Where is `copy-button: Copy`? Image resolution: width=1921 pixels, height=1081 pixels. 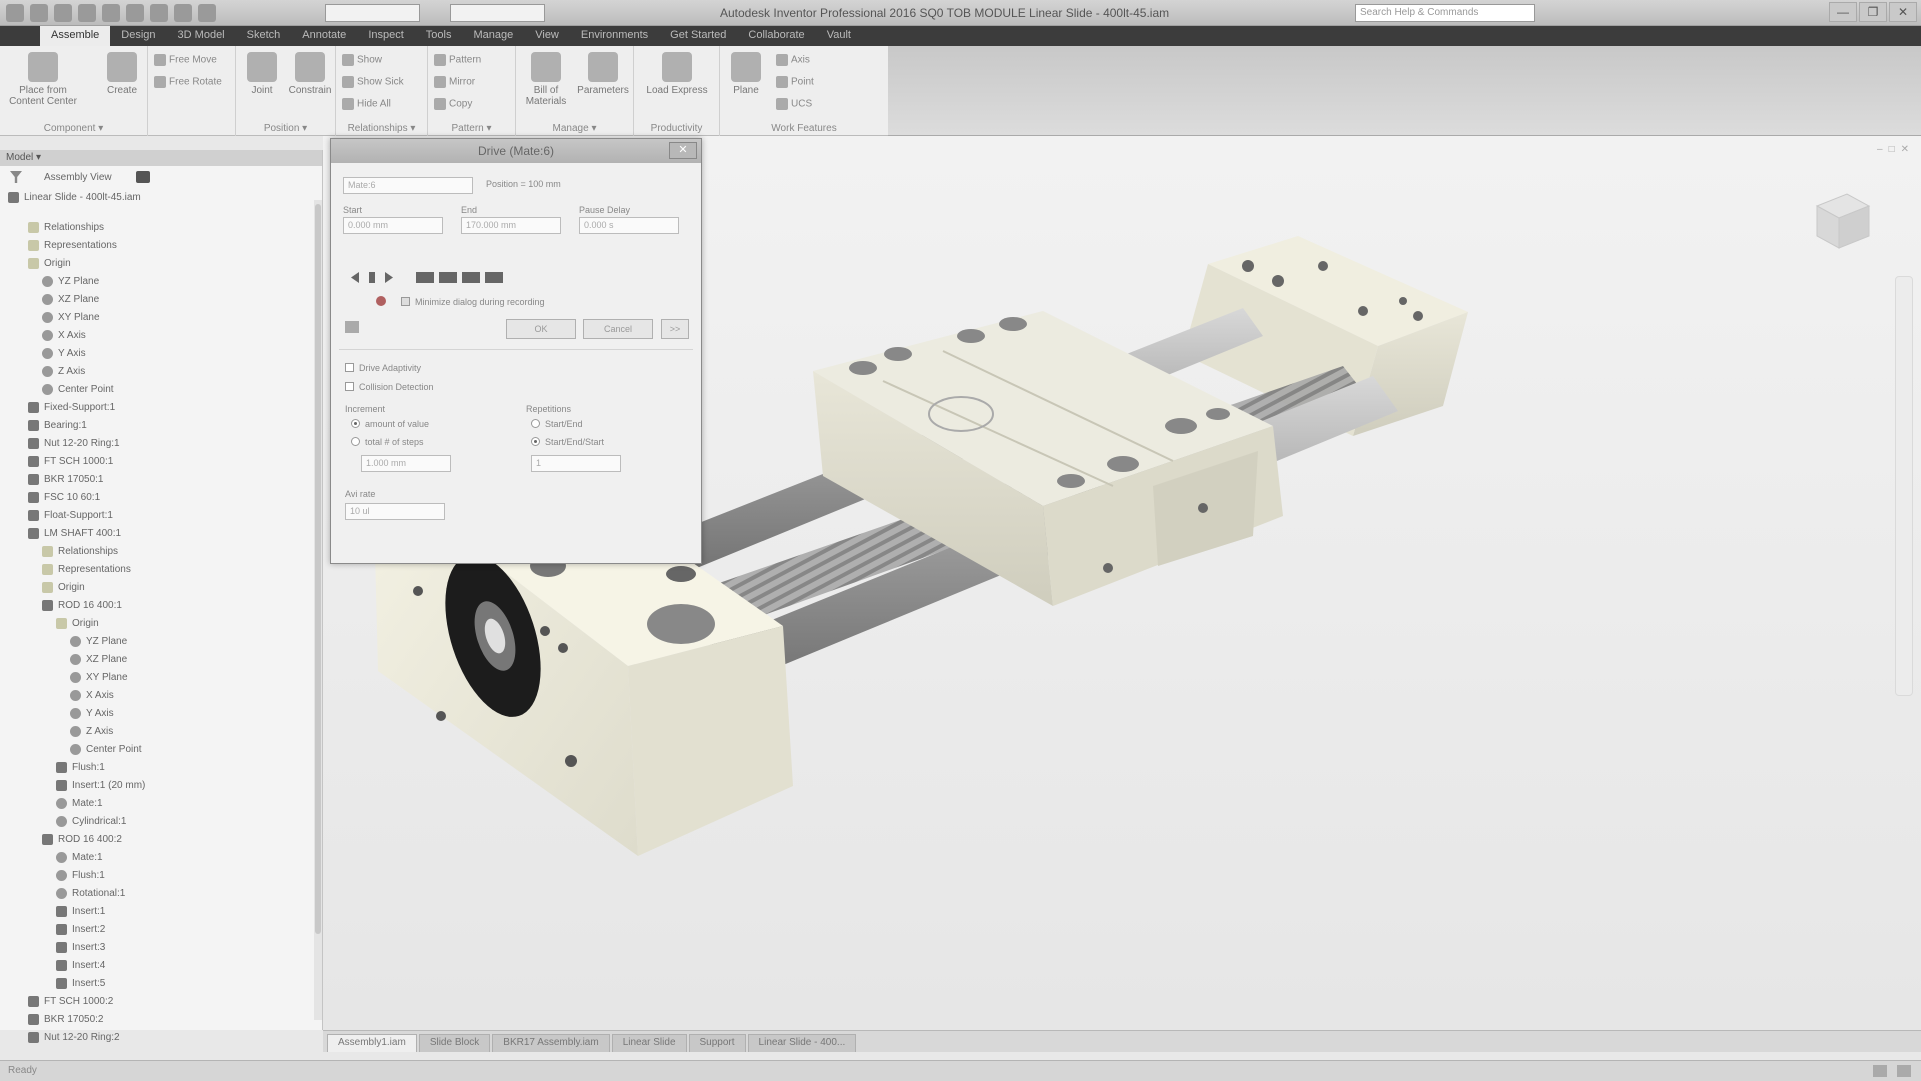
copy-button: Copy is located at coordinates (453, 104).